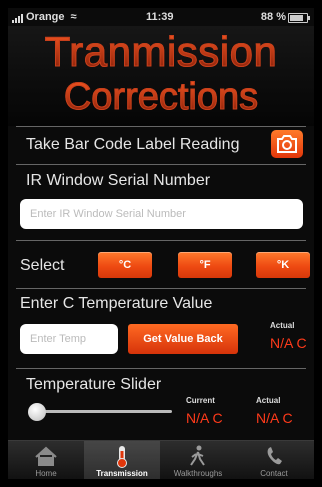  I want to click on temperature-label: Enter C Temperature Value, so click(116, 303).